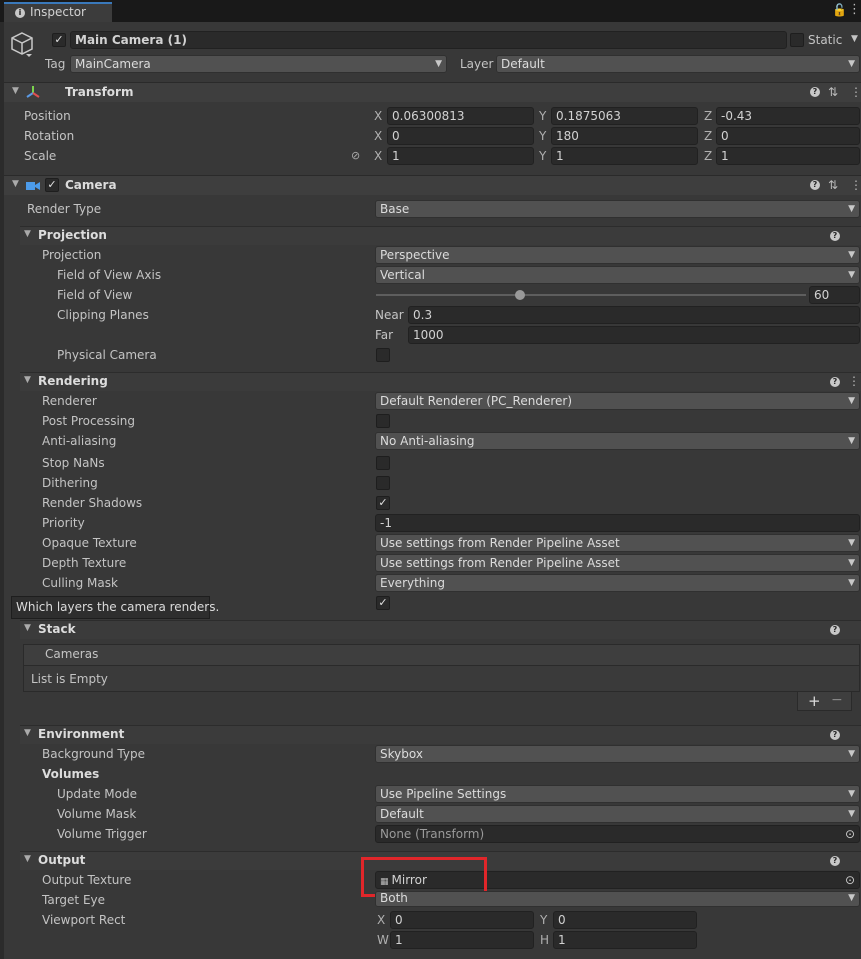 The height and width of the screenshot is (959, 861). Describe the element at coordinates (93, 754) in the screenshot. I see `background-type-label: Background Type` at that location.